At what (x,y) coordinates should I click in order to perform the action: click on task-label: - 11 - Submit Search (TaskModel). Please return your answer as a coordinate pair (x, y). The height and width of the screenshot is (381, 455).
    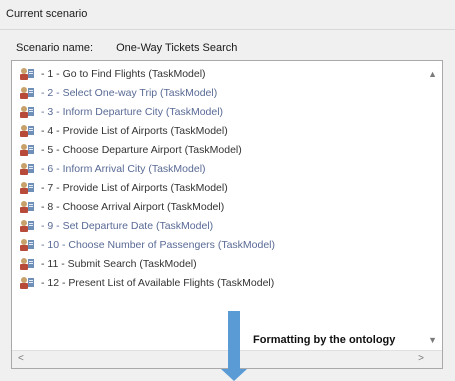
    Looking at the image, I should click on (119, 264).